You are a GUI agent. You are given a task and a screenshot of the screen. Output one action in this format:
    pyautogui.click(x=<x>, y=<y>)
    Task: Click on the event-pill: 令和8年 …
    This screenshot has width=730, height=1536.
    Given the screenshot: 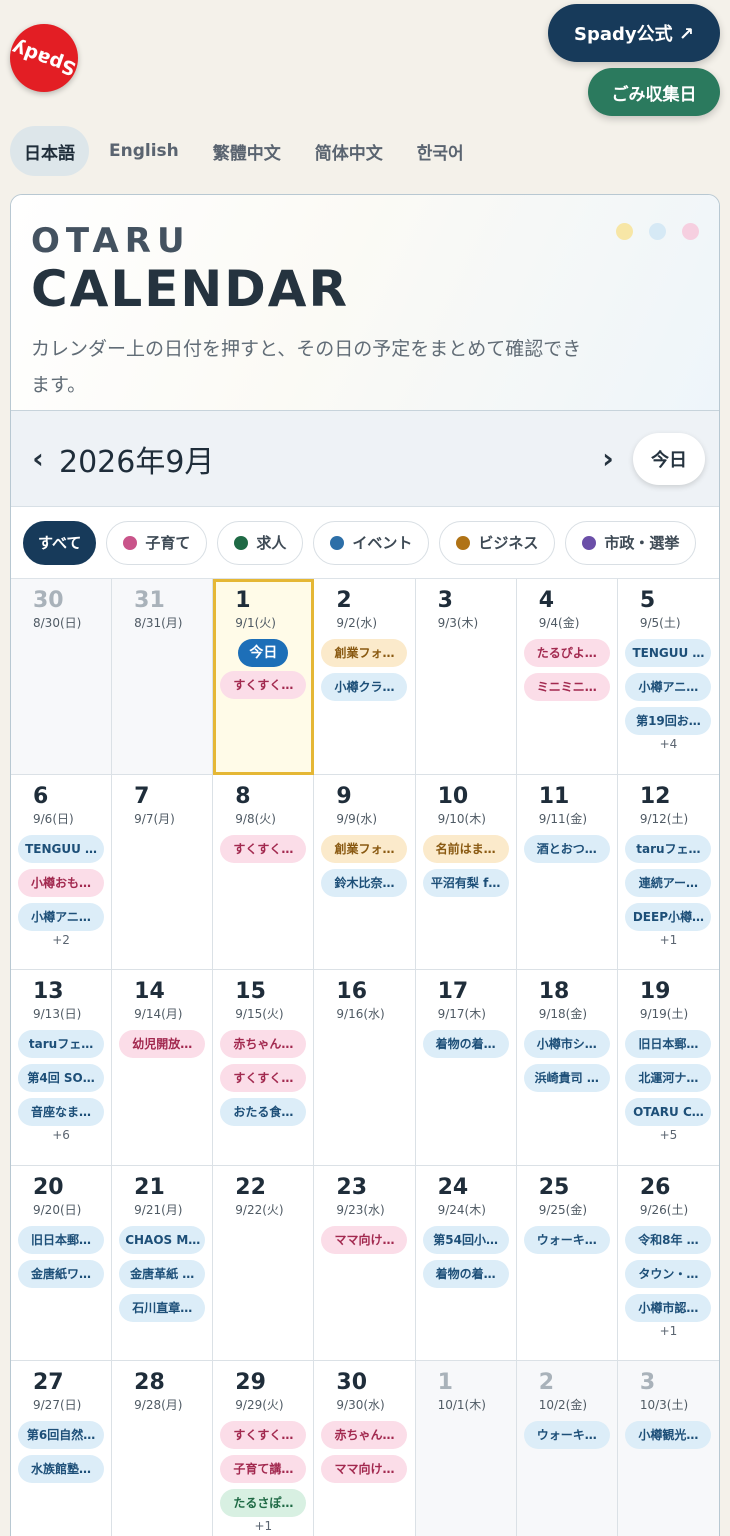 What is the action you would take?
    pyautogui.click(x=668, y=1239)
    